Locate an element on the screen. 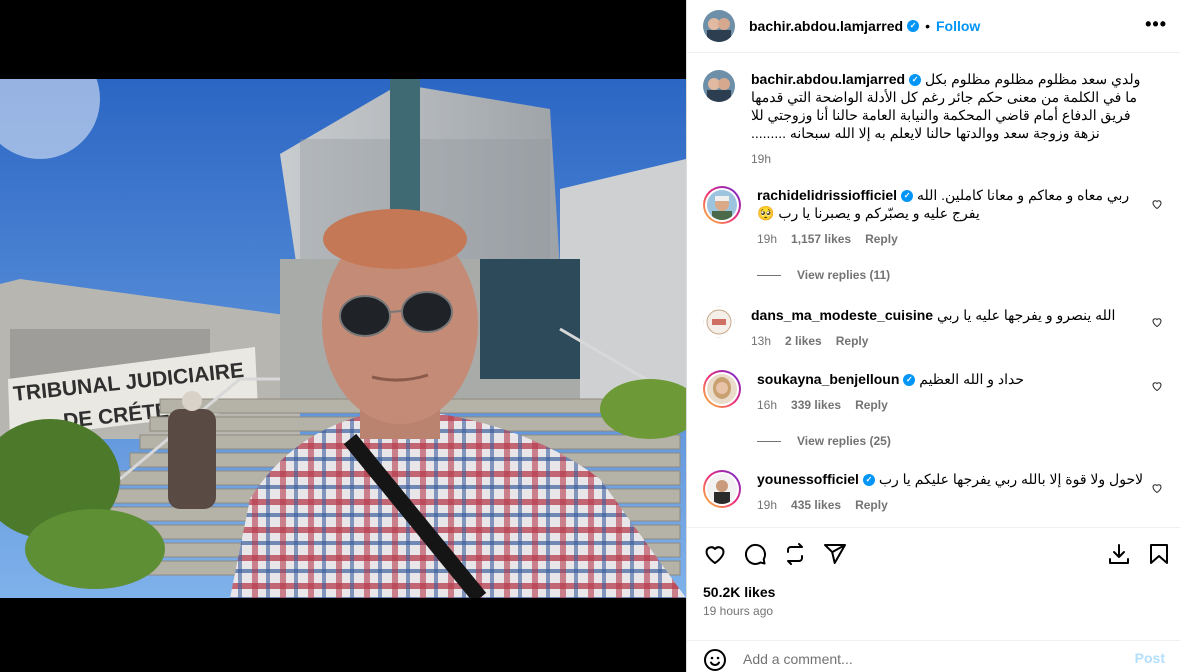  post-comment-button: Post is located at coordinates (1150, 658).